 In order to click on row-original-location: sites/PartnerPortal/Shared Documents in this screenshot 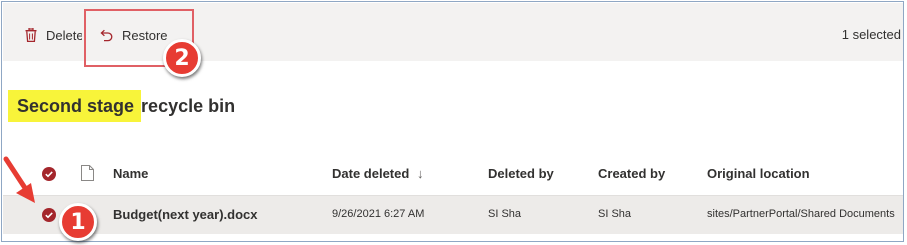, I will do `click(801, 214)`.